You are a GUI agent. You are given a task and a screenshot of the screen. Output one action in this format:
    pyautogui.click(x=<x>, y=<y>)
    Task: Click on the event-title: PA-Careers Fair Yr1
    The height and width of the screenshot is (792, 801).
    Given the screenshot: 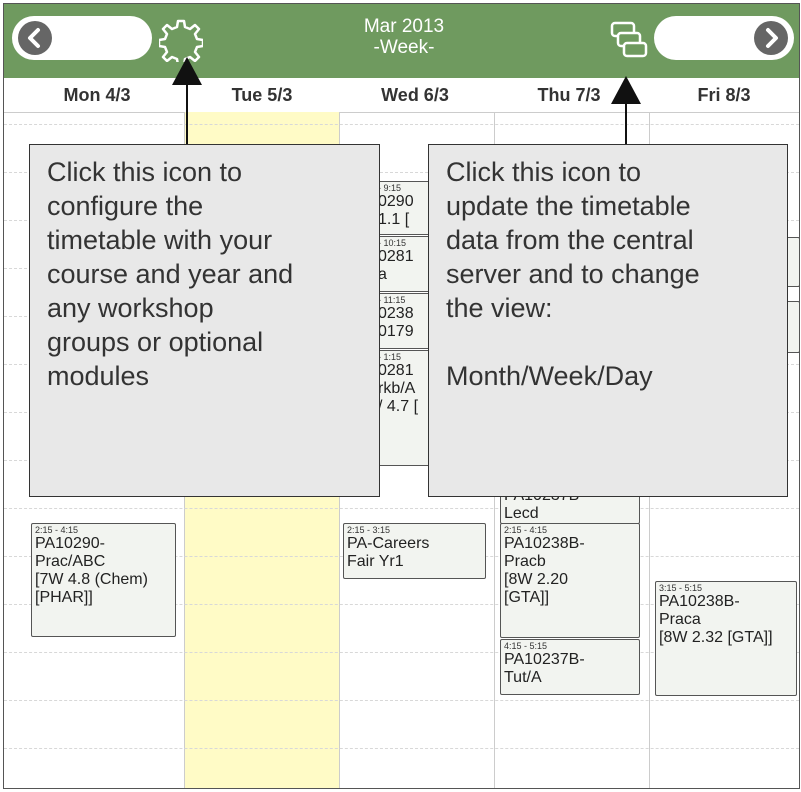 What is the action you would take?
    pyautogui.click(x=388, y=552)
    